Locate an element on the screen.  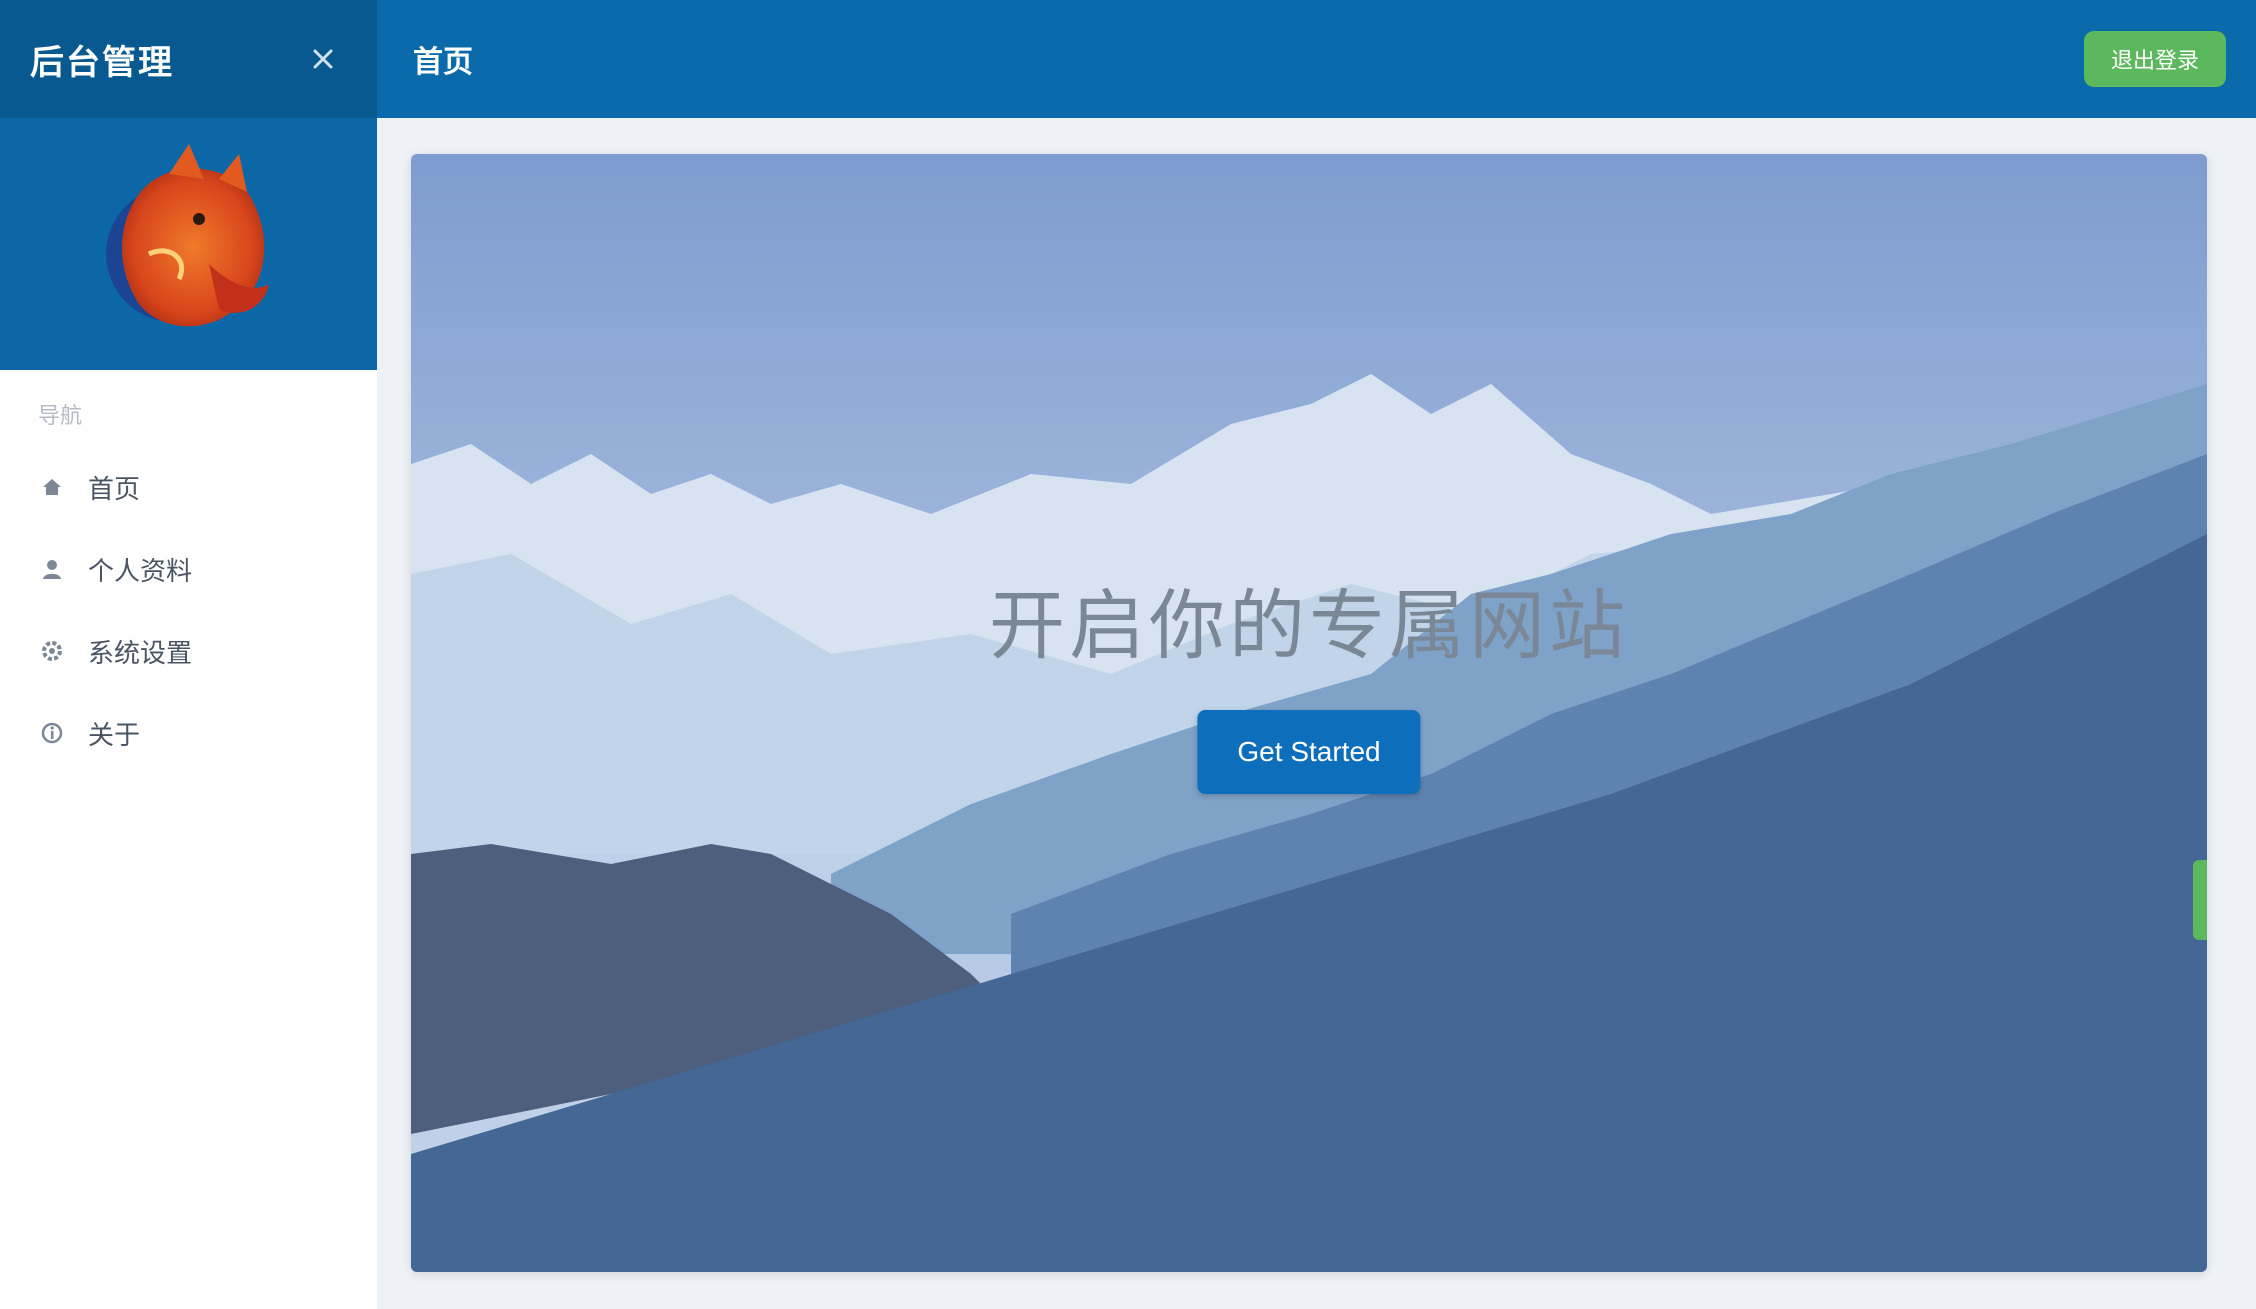
brand-title: 后台管理 is located at coordinates (102, 62).